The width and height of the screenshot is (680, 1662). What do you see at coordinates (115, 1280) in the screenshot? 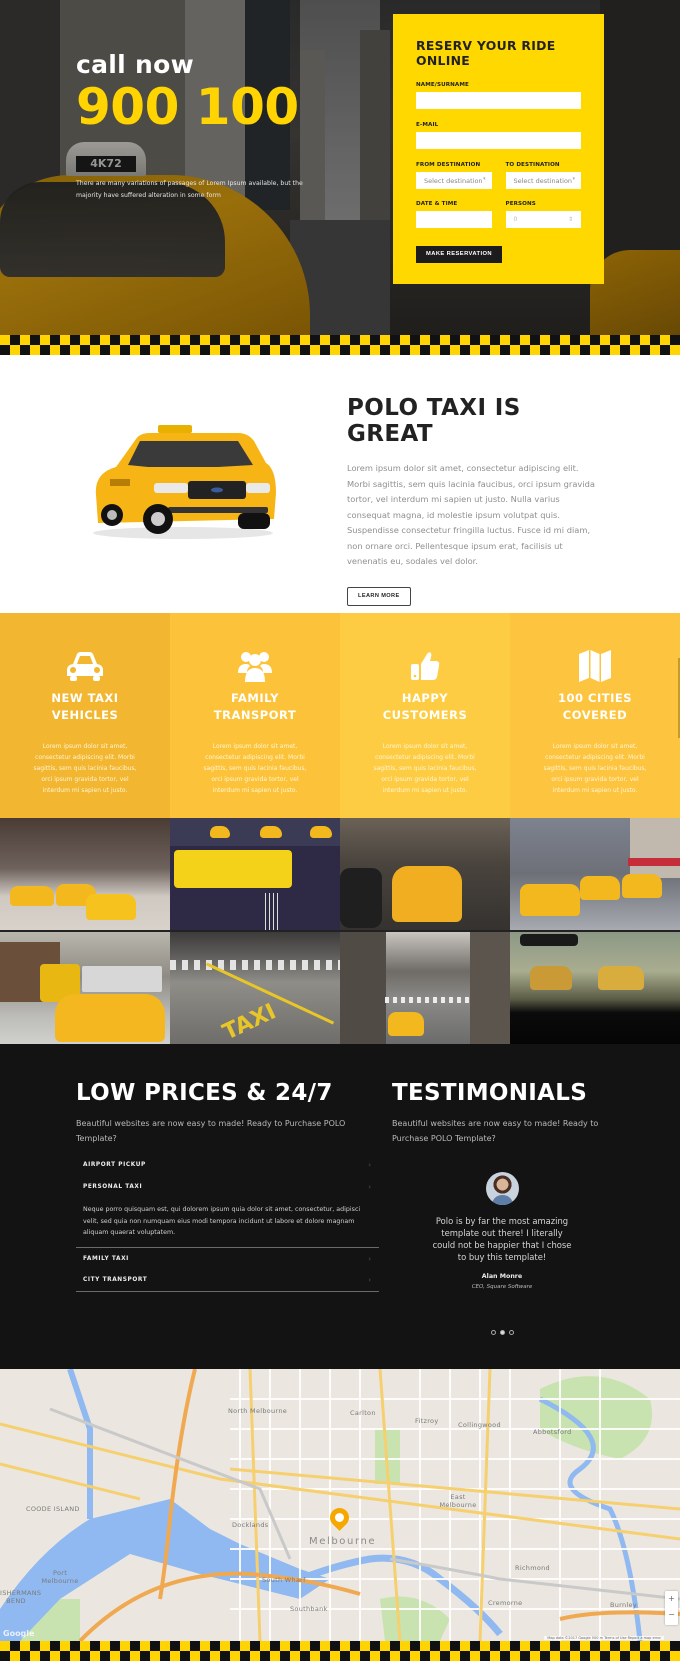
I see `accordion-title: CITY TRANSPORT` at bounding box center [115, 1280].